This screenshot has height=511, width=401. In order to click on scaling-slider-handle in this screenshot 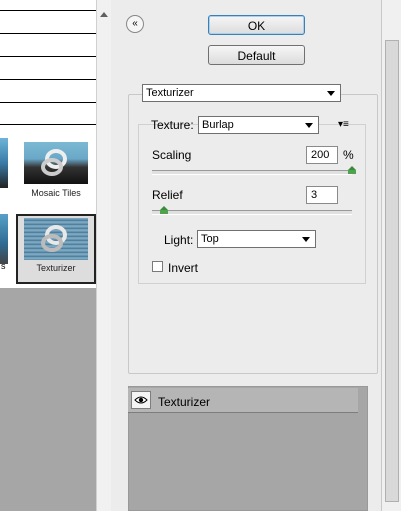, I will do `click(352, 170)`.